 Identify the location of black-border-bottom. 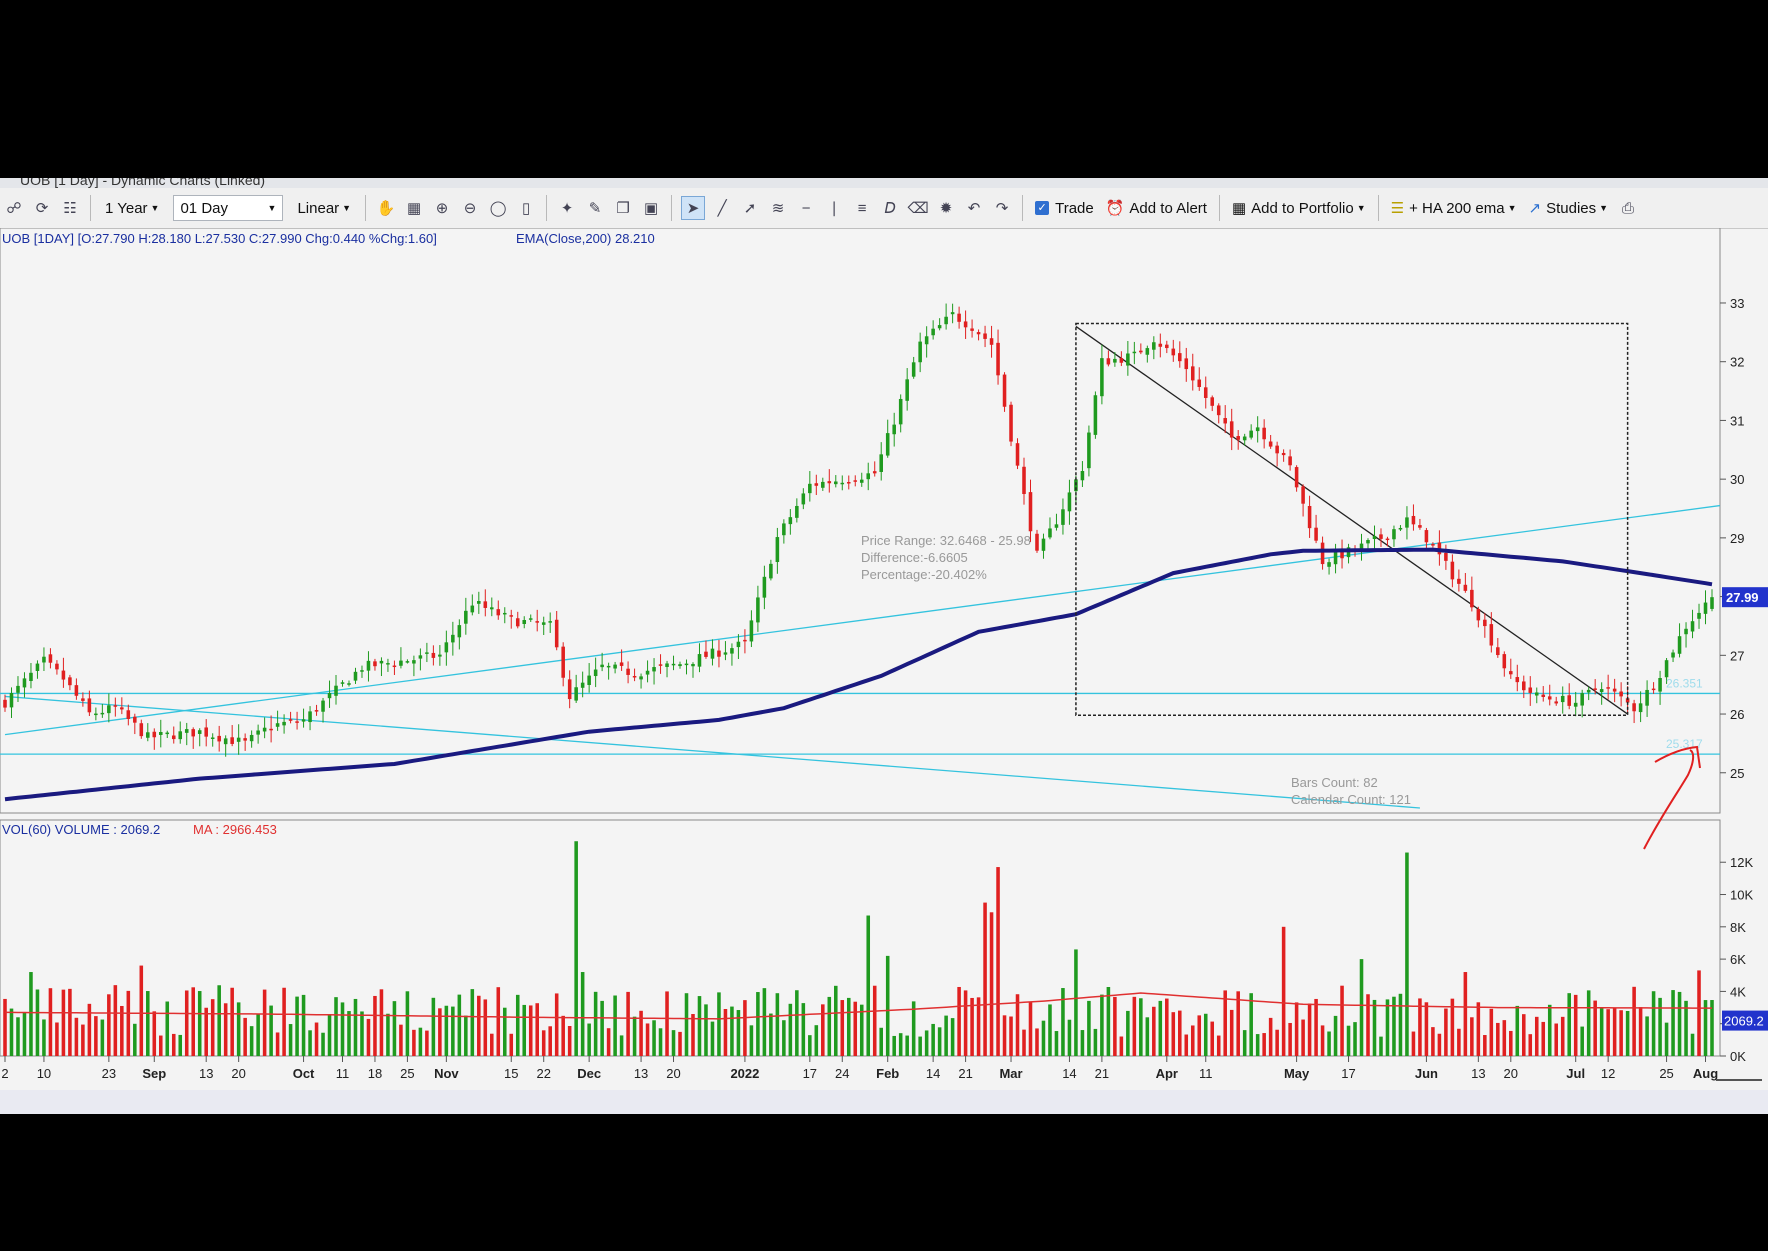
(884, 1182).